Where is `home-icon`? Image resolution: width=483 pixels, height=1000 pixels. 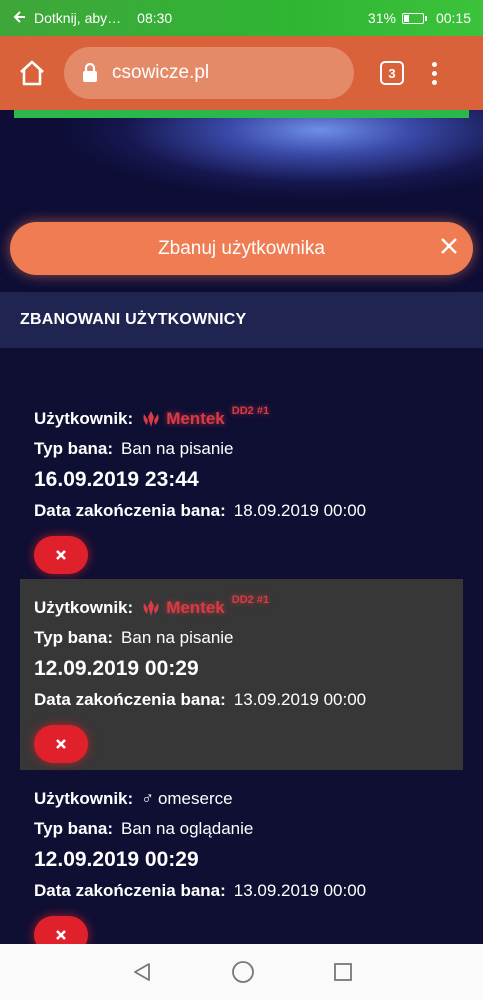
home-icon is located at coordinates (32, 73).